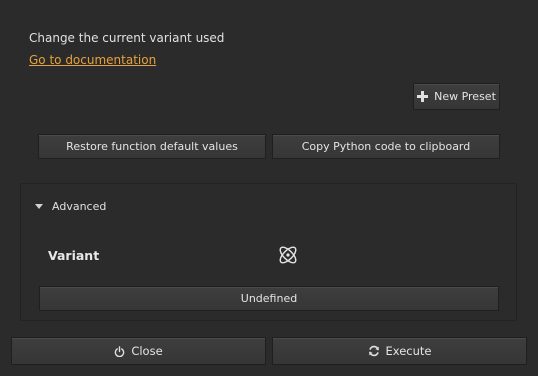 This screenshot has width=538, height=376. I want to click on power-icon, so click(119, 351).